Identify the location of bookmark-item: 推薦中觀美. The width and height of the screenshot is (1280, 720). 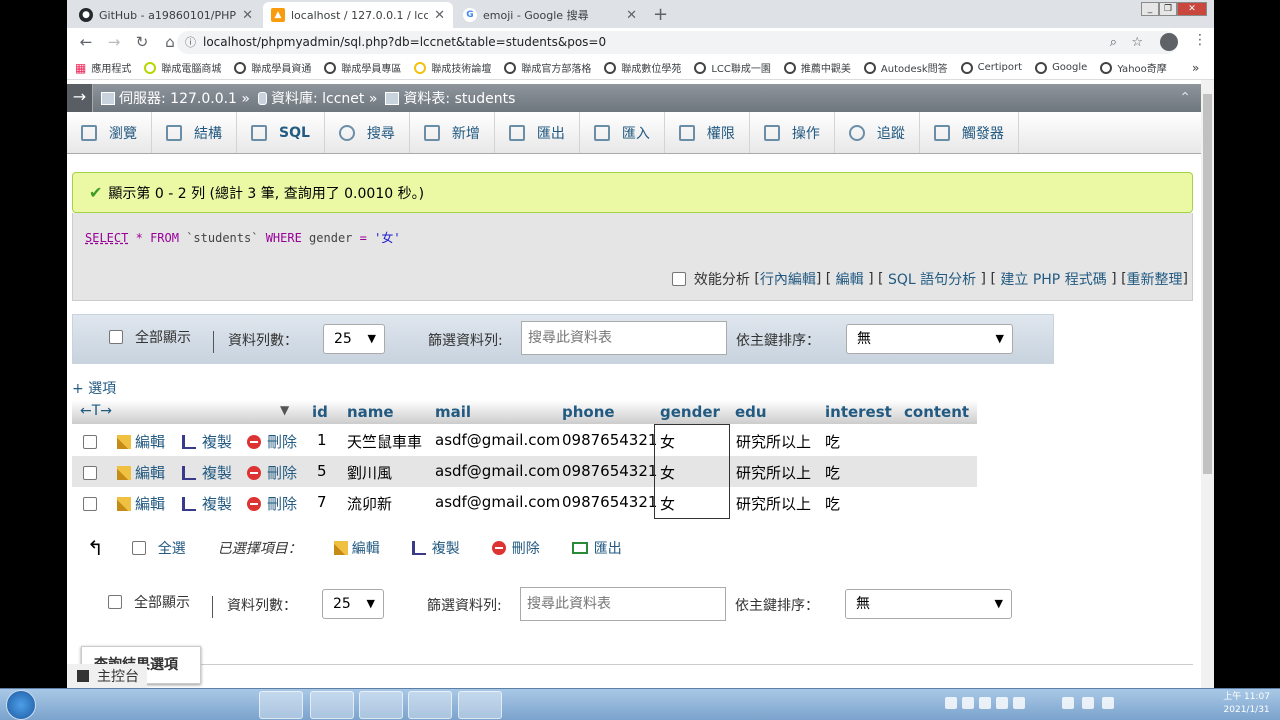
(817, 67).